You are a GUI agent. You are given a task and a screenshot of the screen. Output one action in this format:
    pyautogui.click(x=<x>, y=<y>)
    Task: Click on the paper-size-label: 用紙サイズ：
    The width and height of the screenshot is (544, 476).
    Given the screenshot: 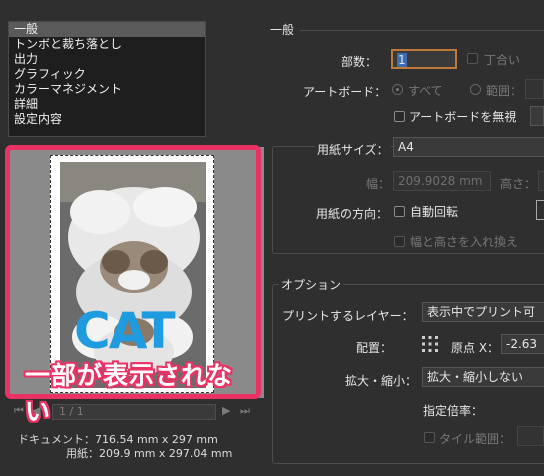 What is the action you would take?
    pyautogui.click(x=353, y=149)
    